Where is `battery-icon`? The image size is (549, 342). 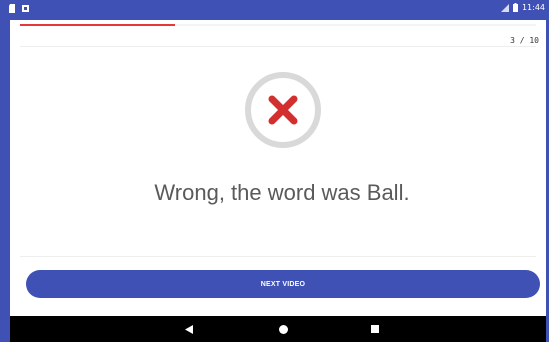 battery-icon is located at coordinates (515, 7).